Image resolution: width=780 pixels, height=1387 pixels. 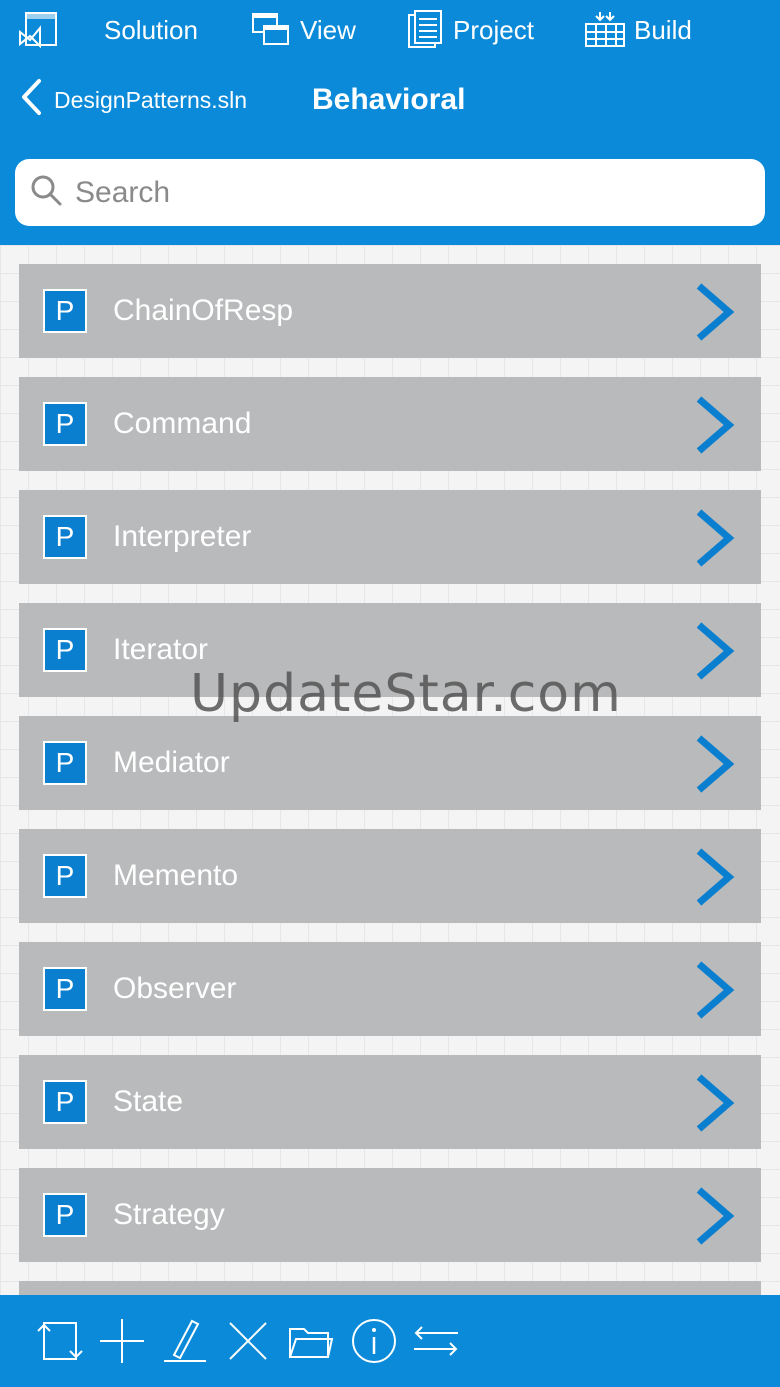 I want to click on delete-icon, so click(x=248, y=1341).